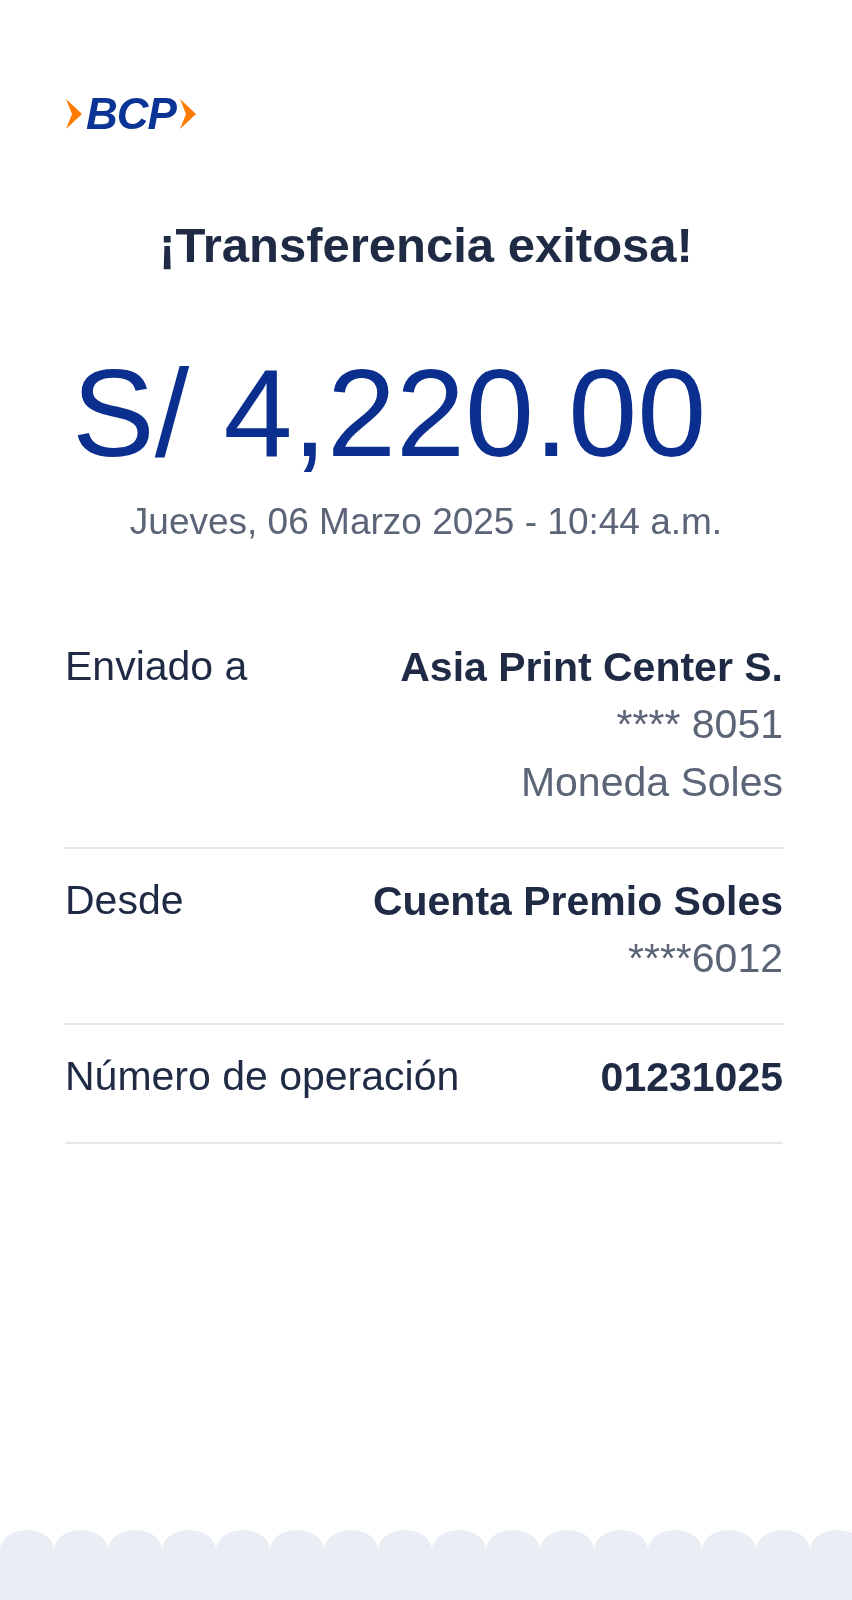 Image resolution: width=852 pixels, height=1600 pixels. Describe the element at coordinates (426, 522) in the screenshot. I see `date-time: Jueves, 06 Marzo 2025 - 10:44 a.m.` at that location.